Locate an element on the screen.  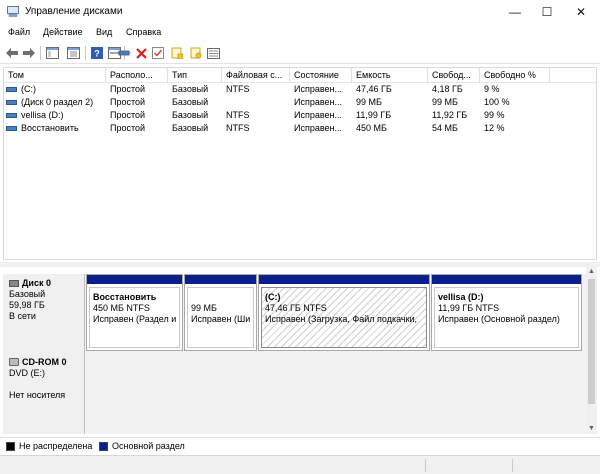
volume-capacity: 47,46 ГБ is located at coordinates (374, 89).